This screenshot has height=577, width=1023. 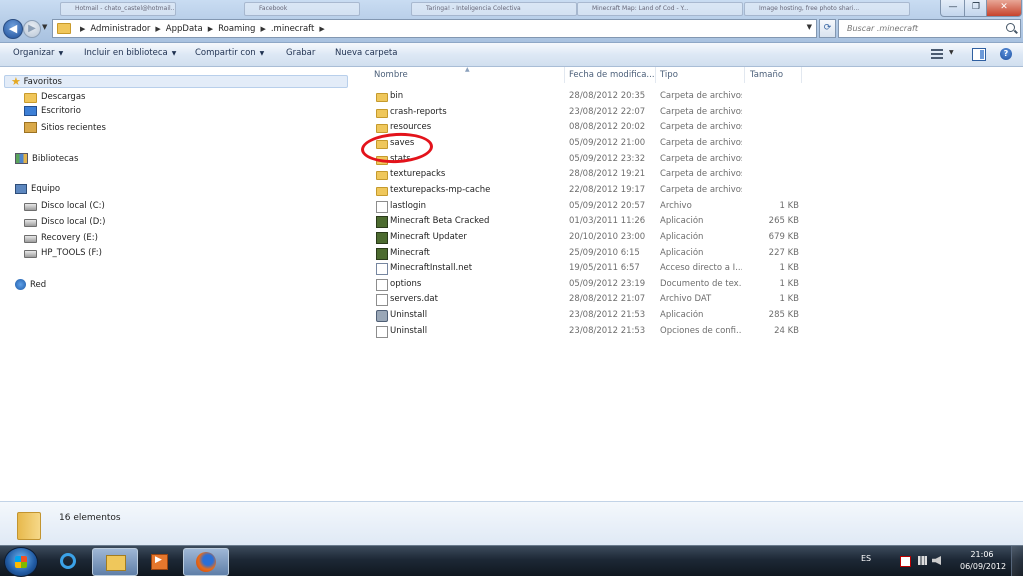 What do you see at coordinates (607, 127) in the screenshot?
I see `file-date: 08/08/2012 20:02` at bounding box center [607, 127].